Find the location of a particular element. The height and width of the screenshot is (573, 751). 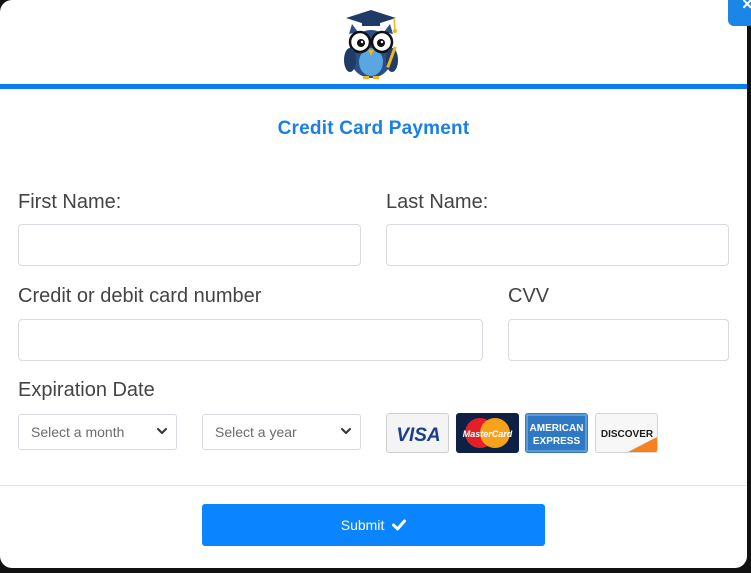

visa-card-icon: VISA is located at coordinates (417, 433).